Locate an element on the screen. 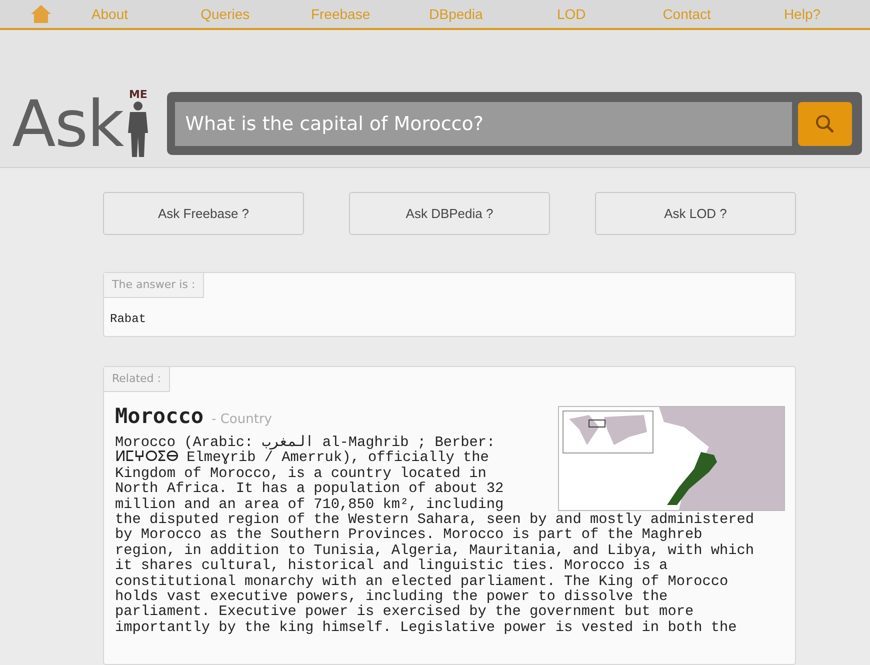 This screenshot has height=665, width=870. related-label: Related : is located at coordinates (137, 379).